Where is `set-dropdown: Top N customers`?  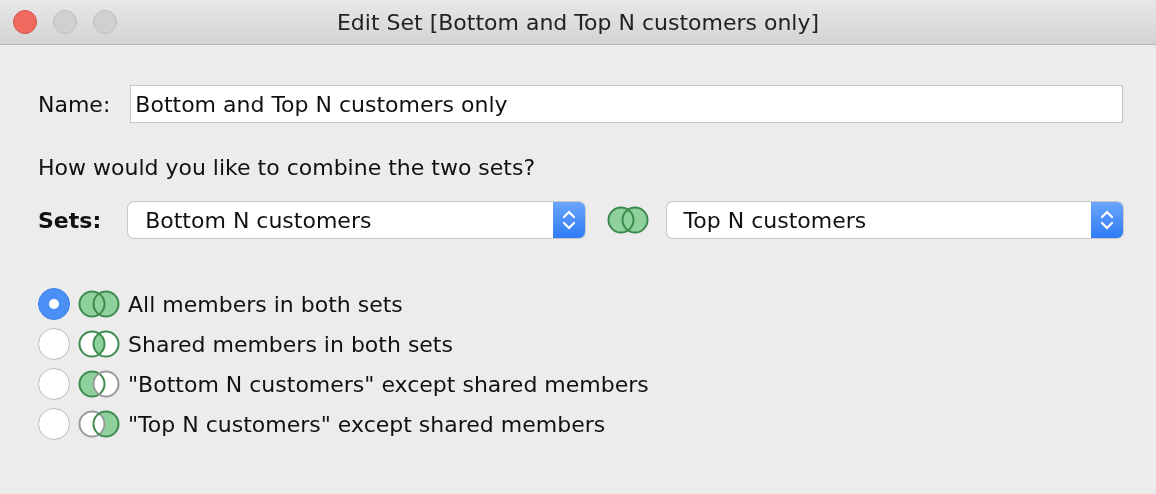
set-dropdown: Top N customers is located at coordinates (894, 220).